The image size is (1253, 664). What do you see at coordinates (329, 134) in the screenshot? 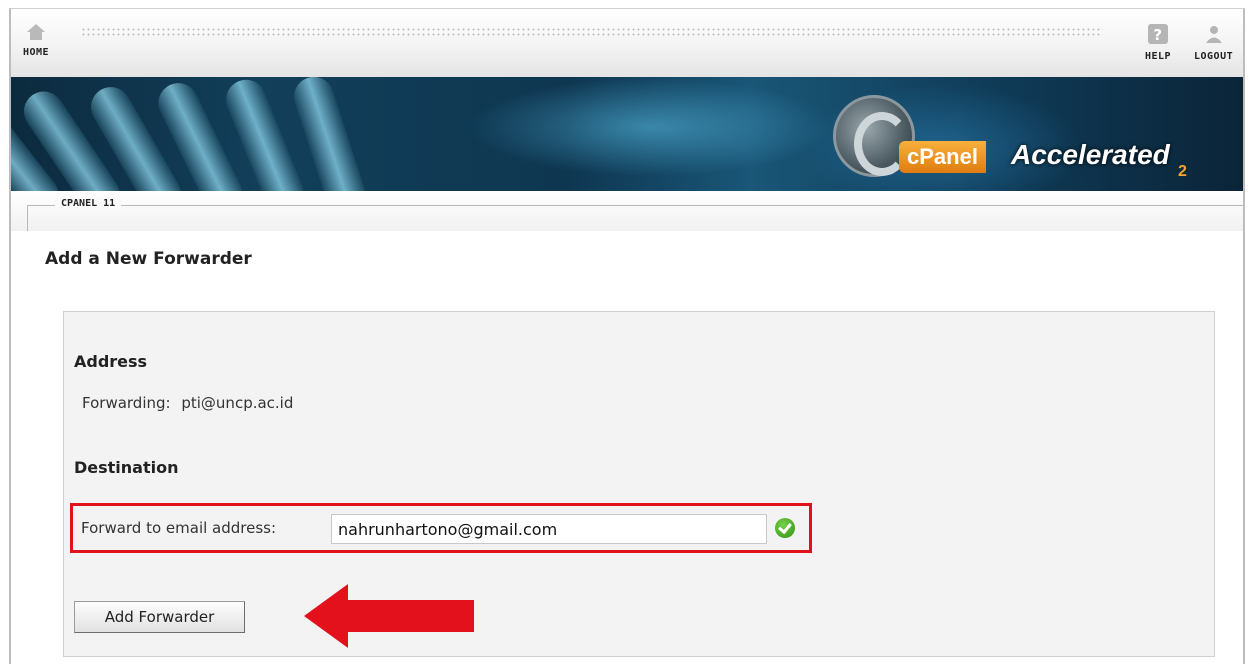
I see `banner-decoration` at bounding box center [329, 134].